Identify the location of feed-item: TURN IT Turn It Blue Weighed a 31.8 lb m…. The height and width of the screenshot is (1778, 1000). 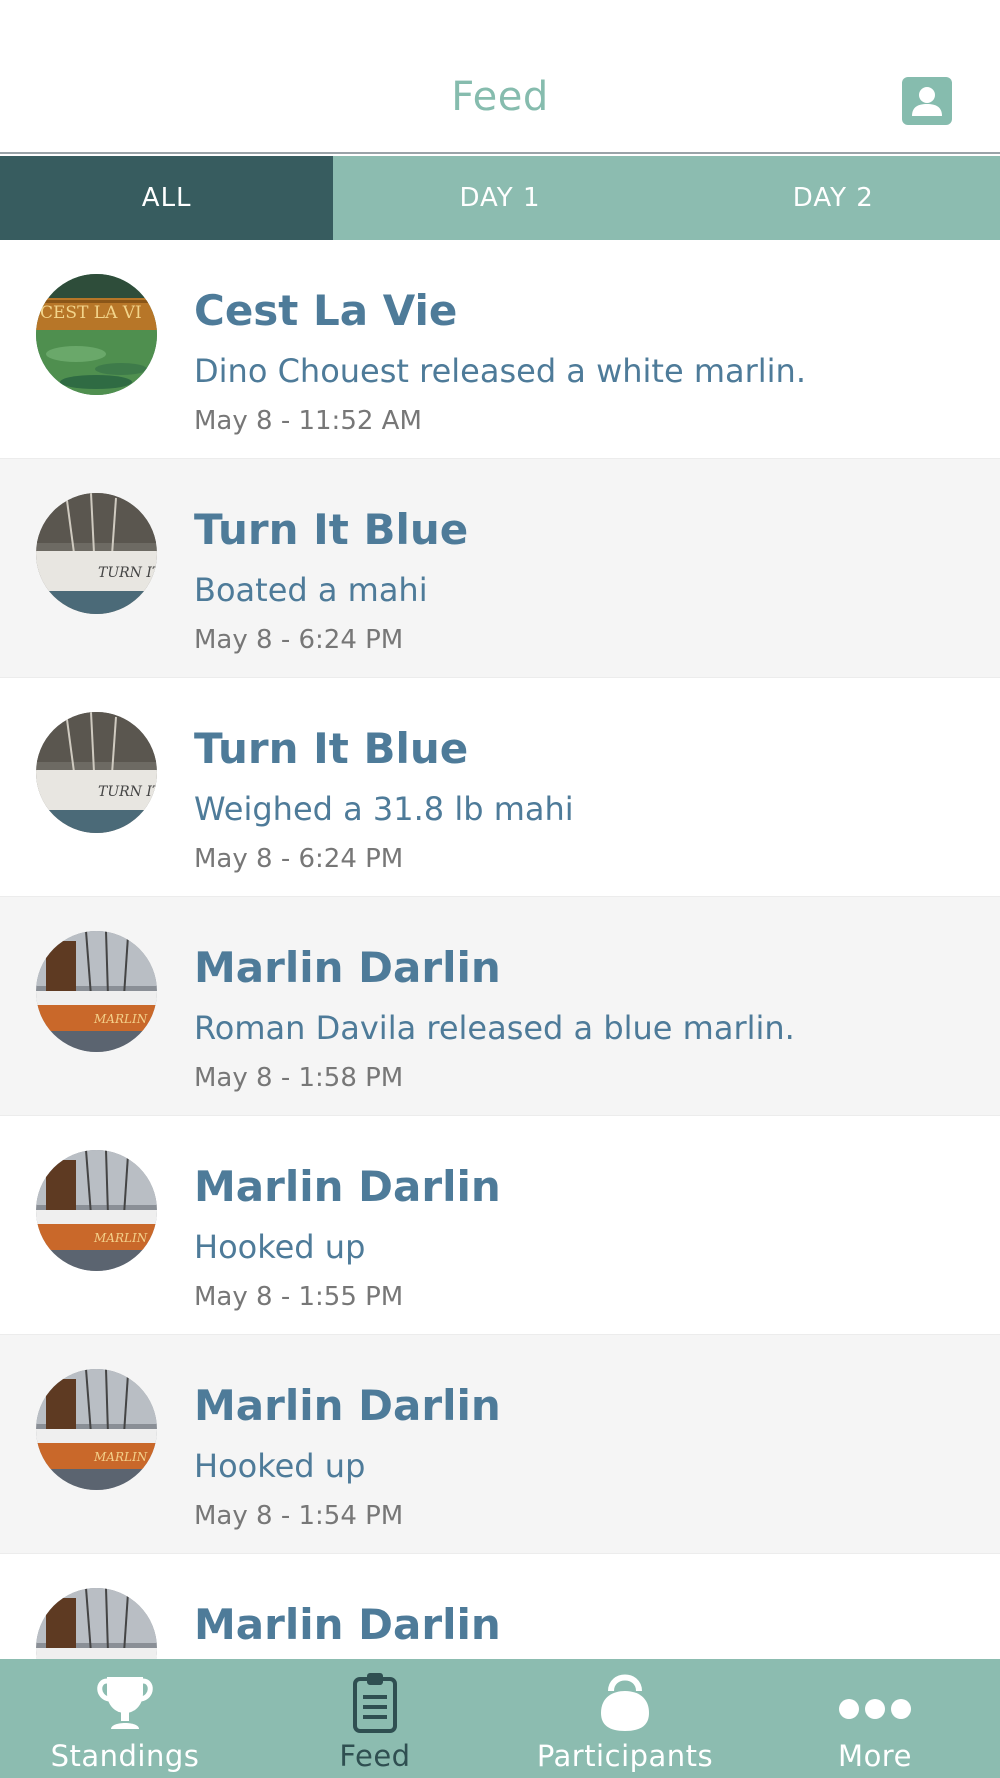
(500, 787).